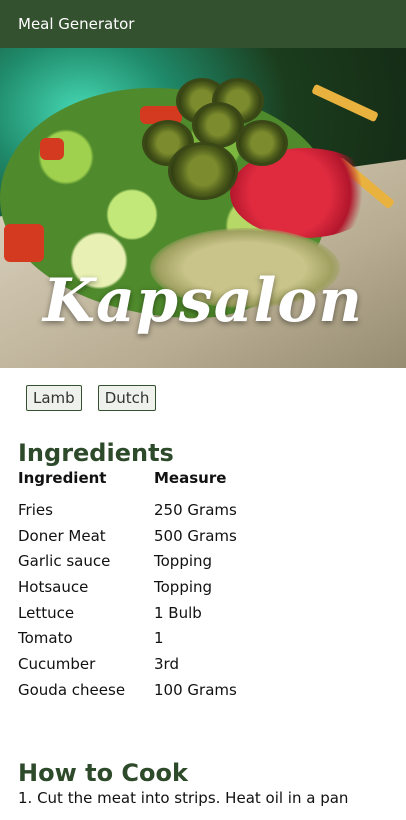 This screenshot has width=406, height=820. I want to click on table-row: Doner Meat 500 Grams, so click(127, 536).